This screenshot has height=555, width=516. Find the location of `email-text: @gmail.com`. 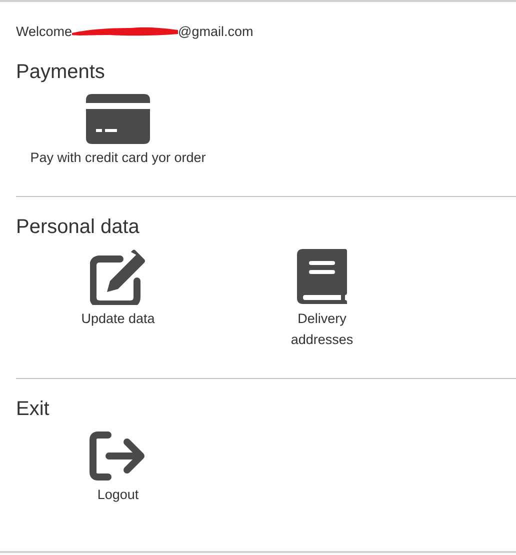

email-text: @gmail.com is located at coordinates (216, 31).